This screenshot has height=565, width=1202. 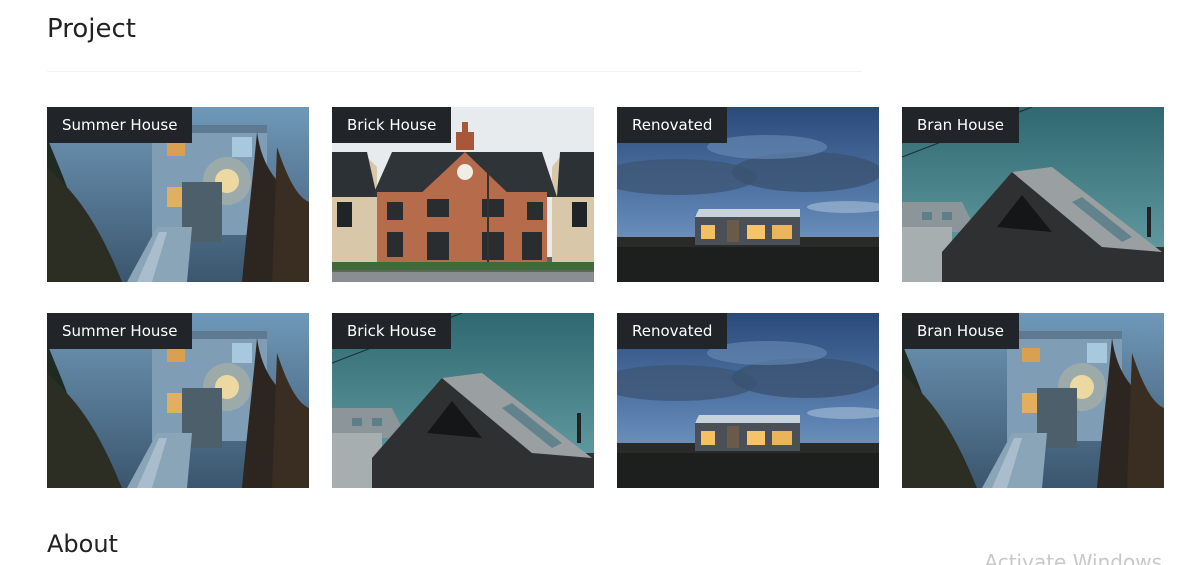 I want to click on project-card-brick-house-2: Brick House, so click(x=463, y=400).